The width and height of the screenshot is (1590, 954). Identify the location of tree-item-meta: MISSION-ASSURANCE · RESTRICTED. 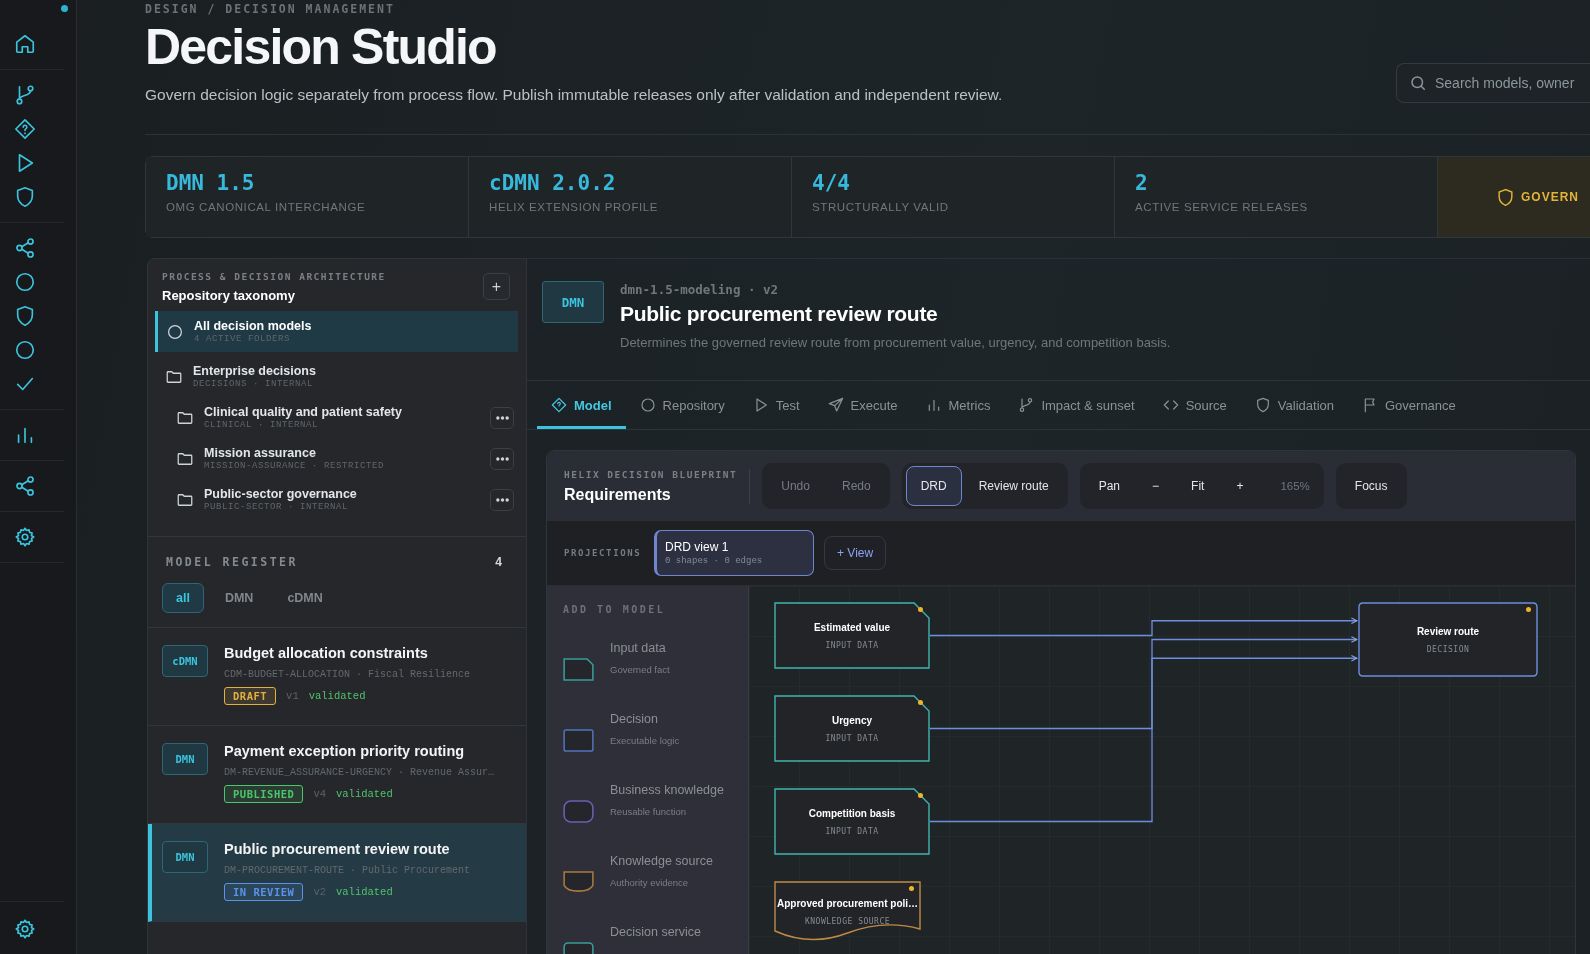
(295, 466).